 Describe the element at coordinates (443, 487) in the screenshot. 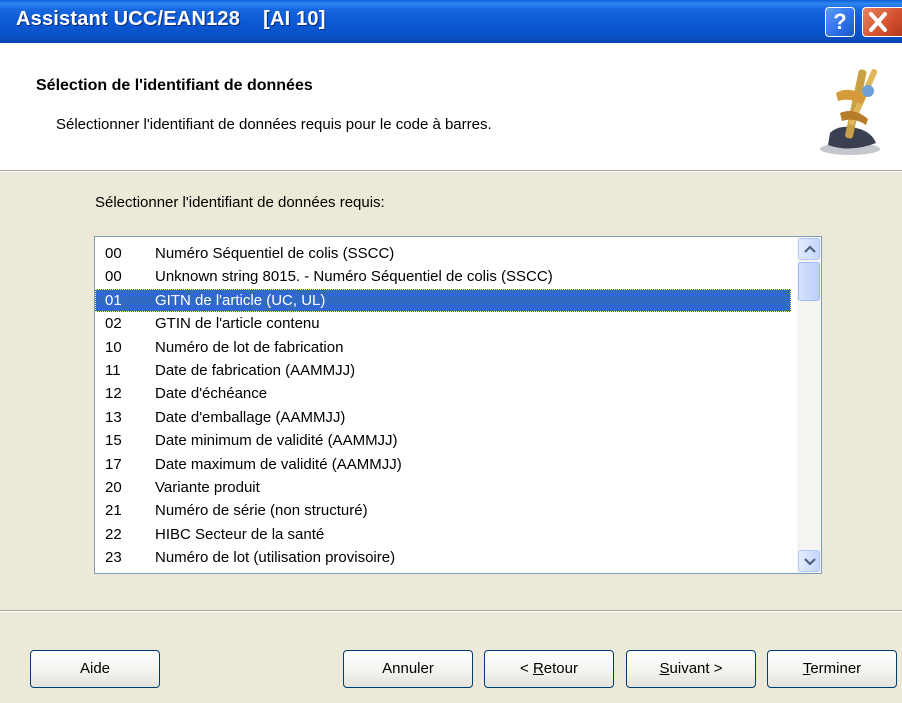

I see `list-item: 20 Variante produit` at that location.